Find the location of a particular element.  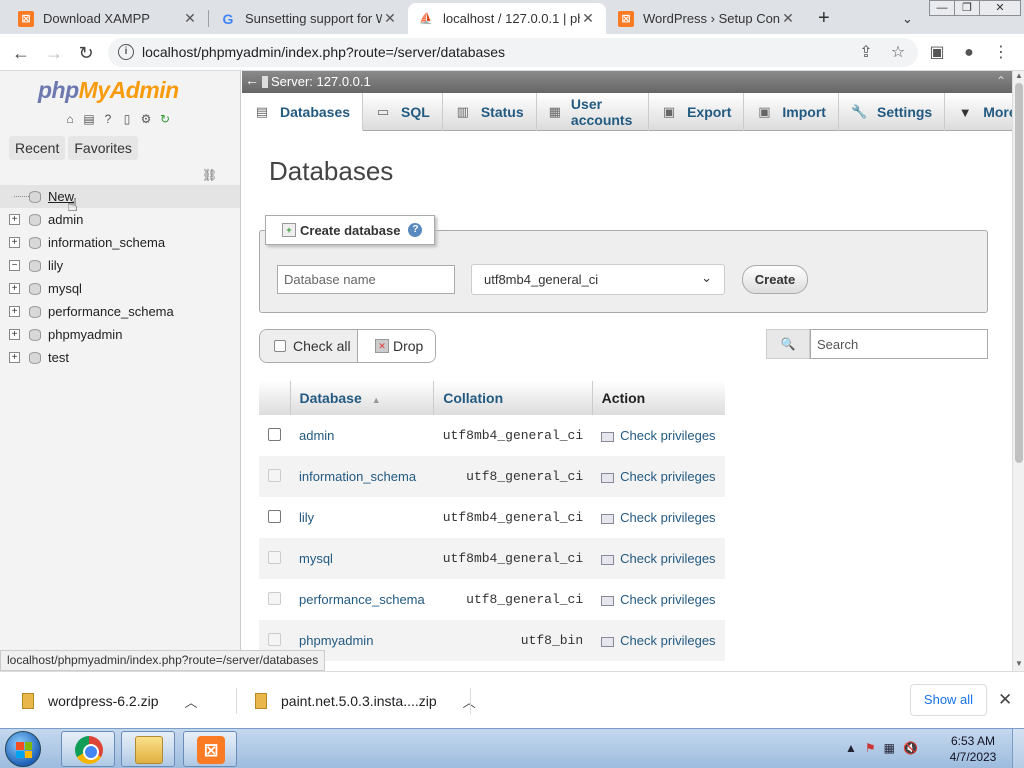

phpmyadmin-logo: phpMyAdmin is located at coordinates (108, 90).